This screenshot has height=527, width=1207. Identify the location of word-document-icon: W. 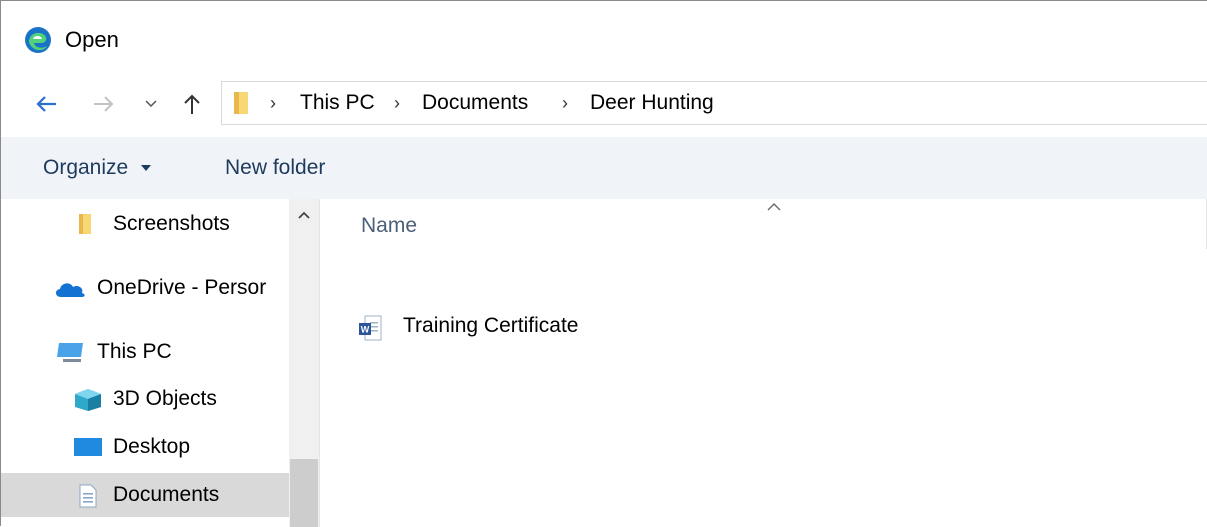
(370, 328).